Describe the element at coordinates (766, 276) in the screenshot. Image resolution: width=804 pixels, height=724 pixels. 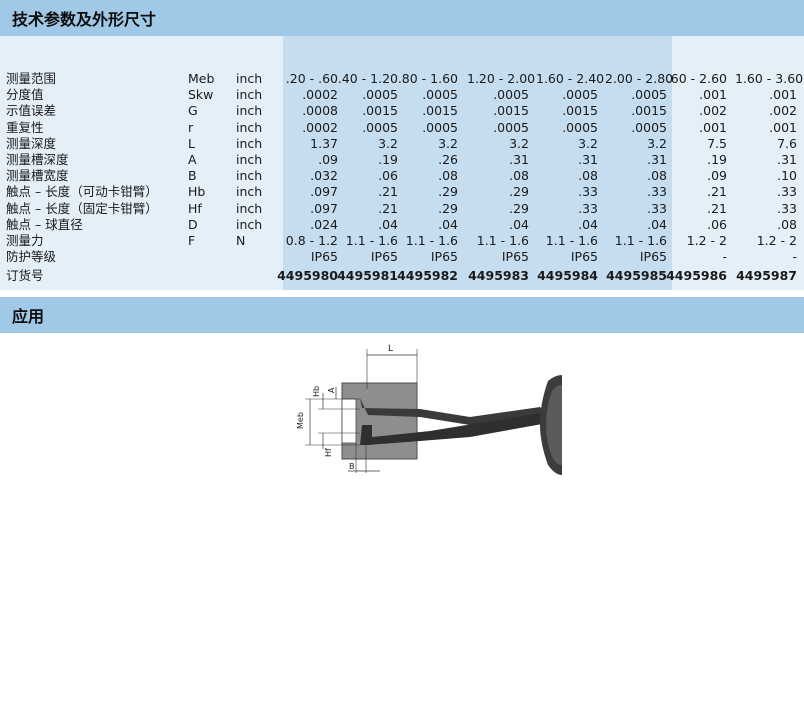
I see `order-number: 4495987` at that location.